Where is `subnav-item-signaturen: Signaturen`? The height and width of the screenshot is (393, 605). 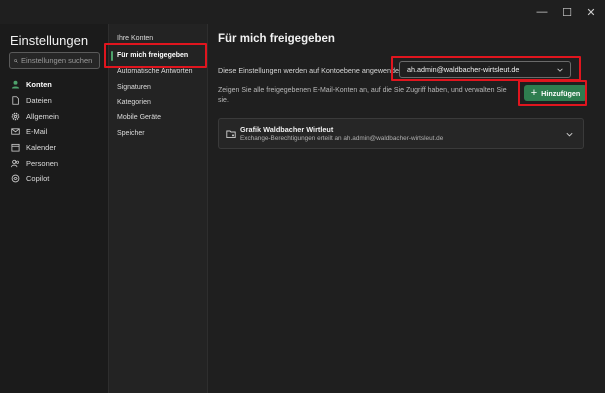 subnav-item-signaturen: Signaturen is located at coordinates (134, 87).